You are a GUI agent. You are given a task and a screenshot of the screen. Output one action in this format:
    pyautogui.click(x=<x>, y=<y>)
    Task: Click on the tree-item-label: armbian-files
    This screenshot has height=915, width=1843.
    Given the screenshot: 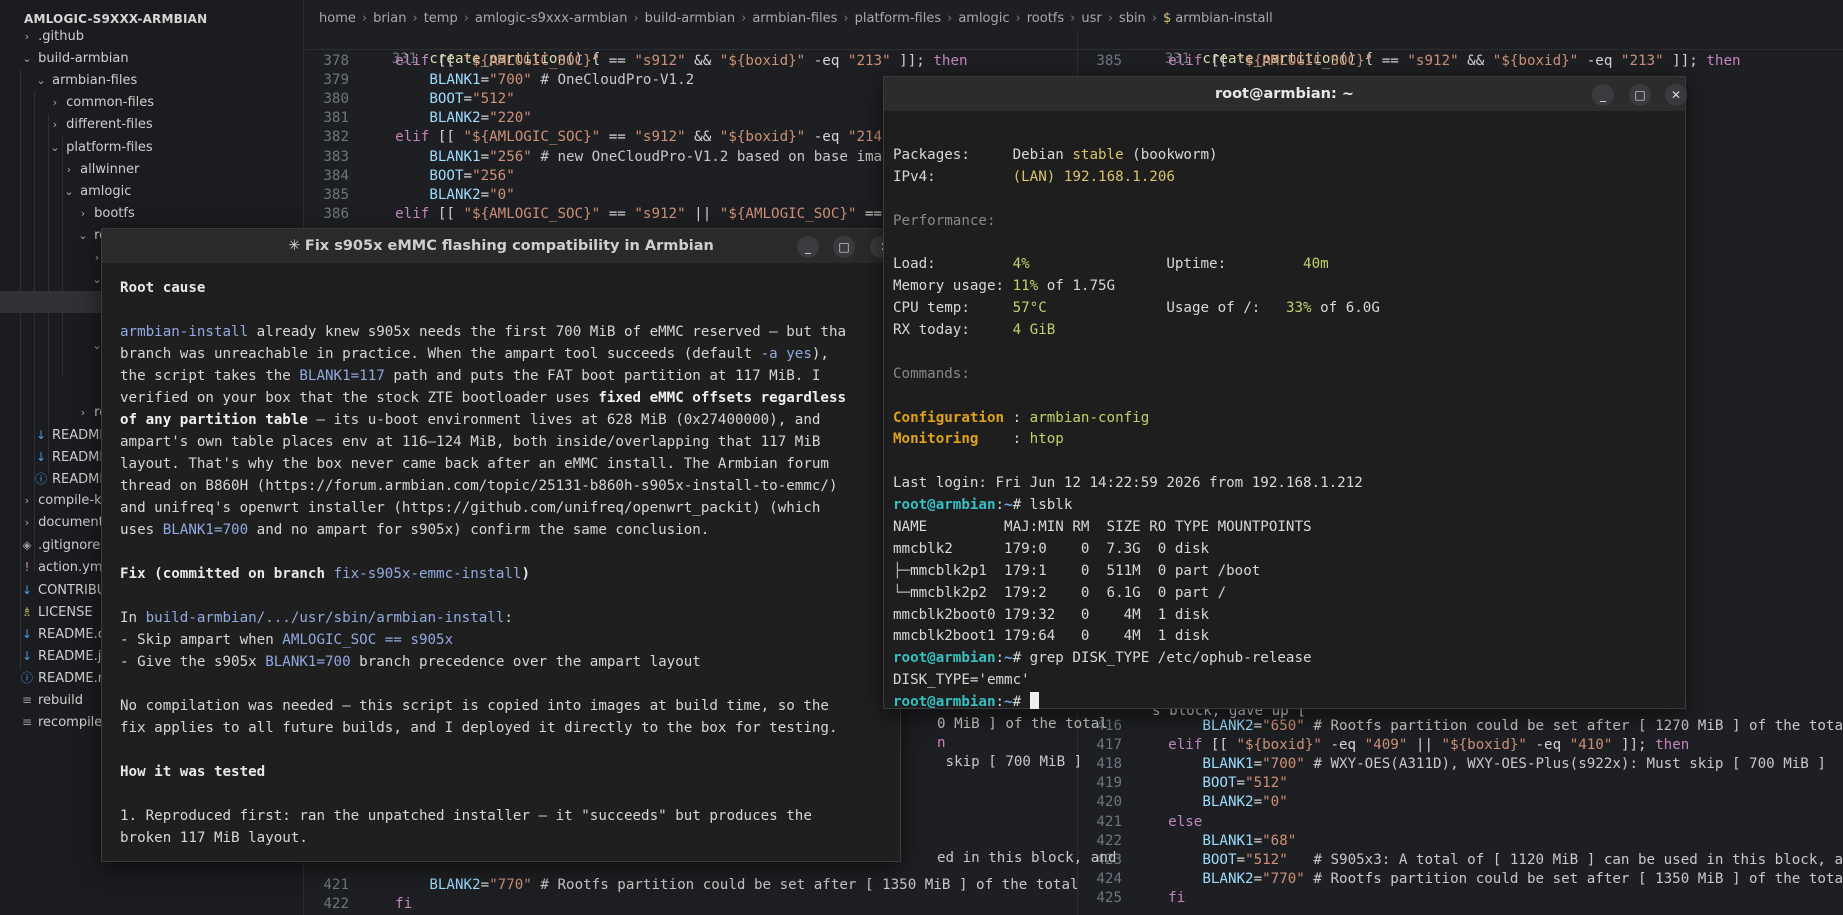 What is the action you would take?
    pyautogui.click(x=95, y=81)
    